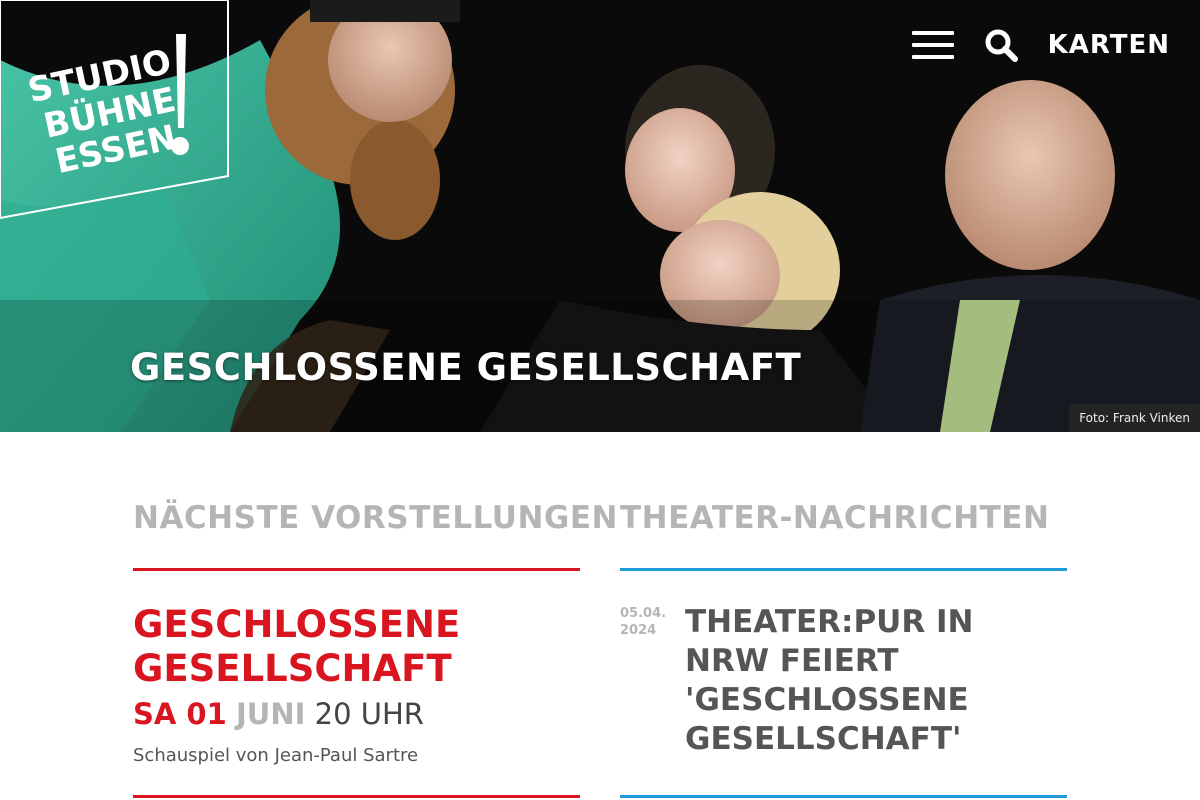 This screenshot has height=800, width=1200. I want to click on performance-title: GESCHLOSSENE GESELLSCHAFT, so click(356, 647).